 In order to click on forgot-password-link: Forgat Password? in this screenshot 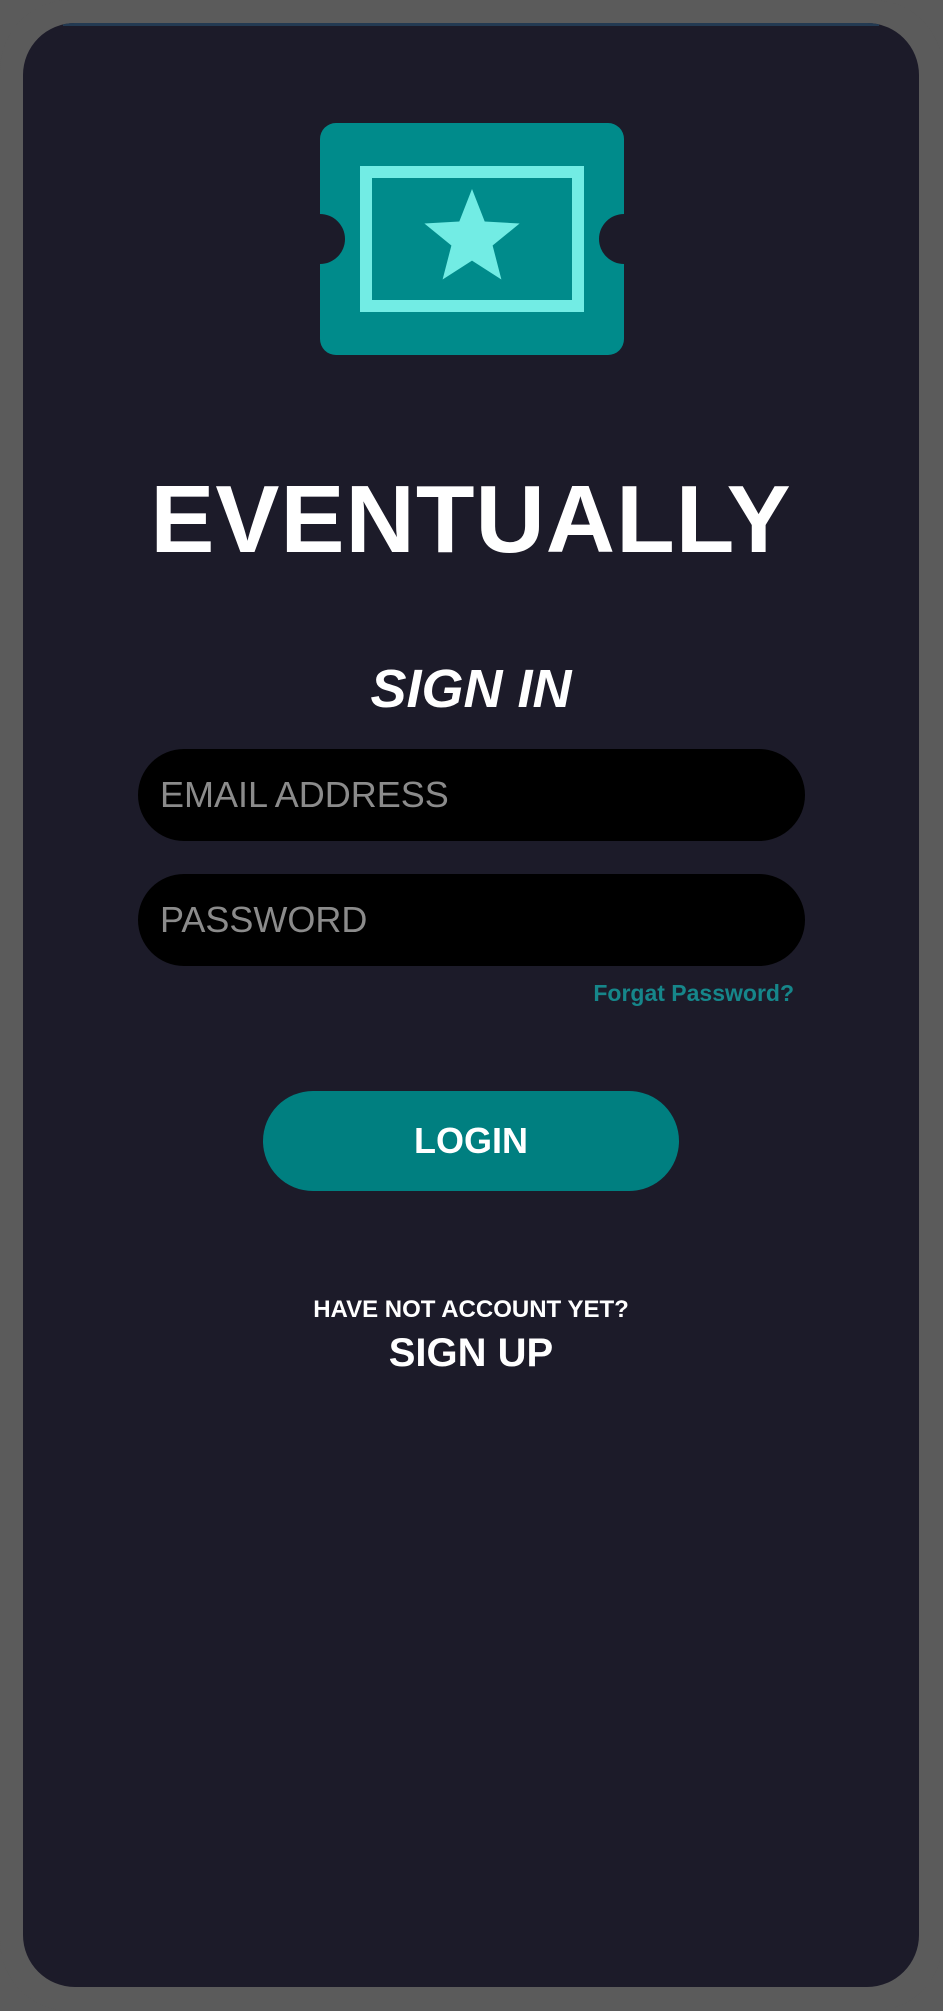, I will do `click(693, 993)`.